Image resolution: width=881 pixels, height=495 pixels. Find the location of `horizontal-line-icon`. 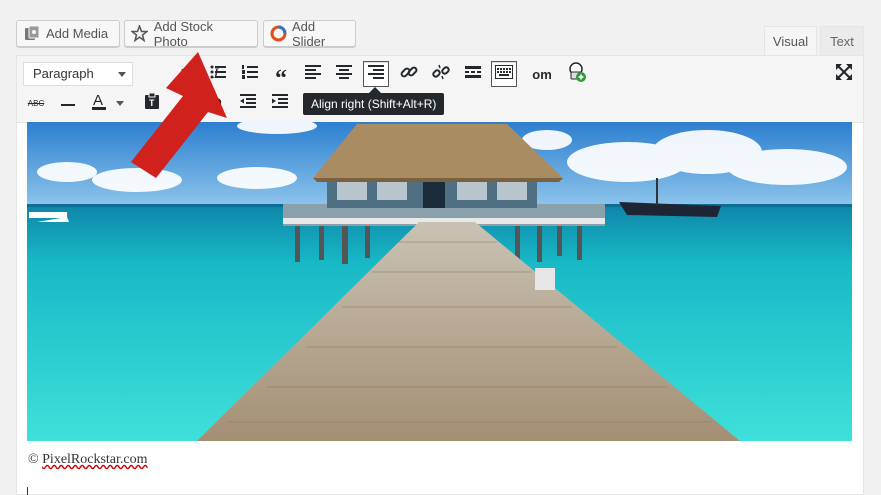

horizontal-line-icon is located at coordinates (68, 103).